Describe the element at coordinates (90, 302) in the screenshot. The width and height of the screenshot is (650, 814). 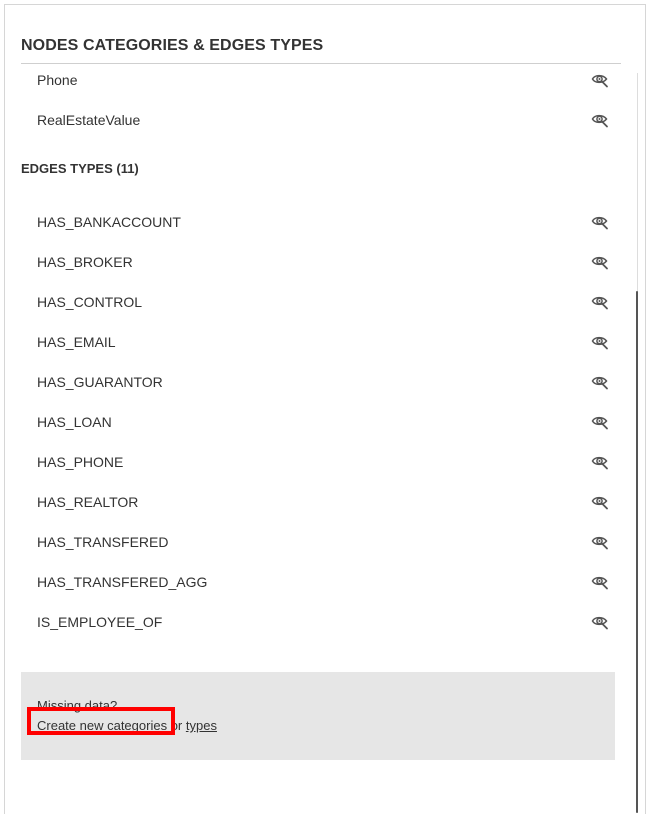
I see `edge-type-label: HAS_CONTROL` at that location.